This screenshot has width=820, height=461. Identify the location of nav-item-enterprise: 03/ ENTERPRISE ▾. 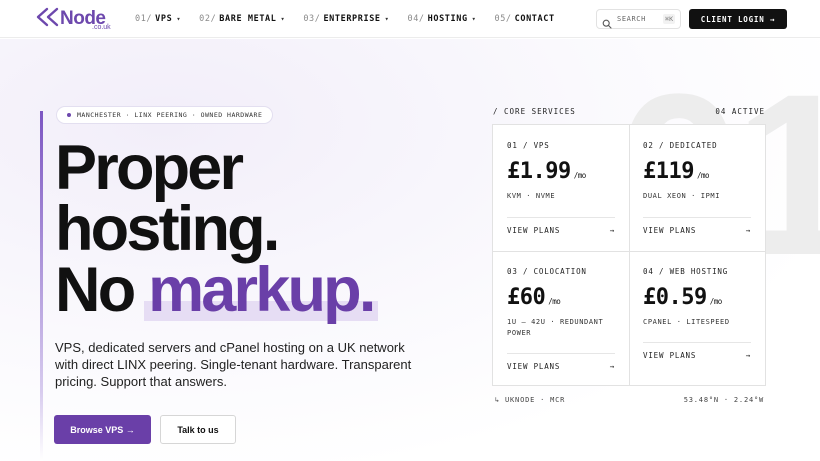
(346, 19).